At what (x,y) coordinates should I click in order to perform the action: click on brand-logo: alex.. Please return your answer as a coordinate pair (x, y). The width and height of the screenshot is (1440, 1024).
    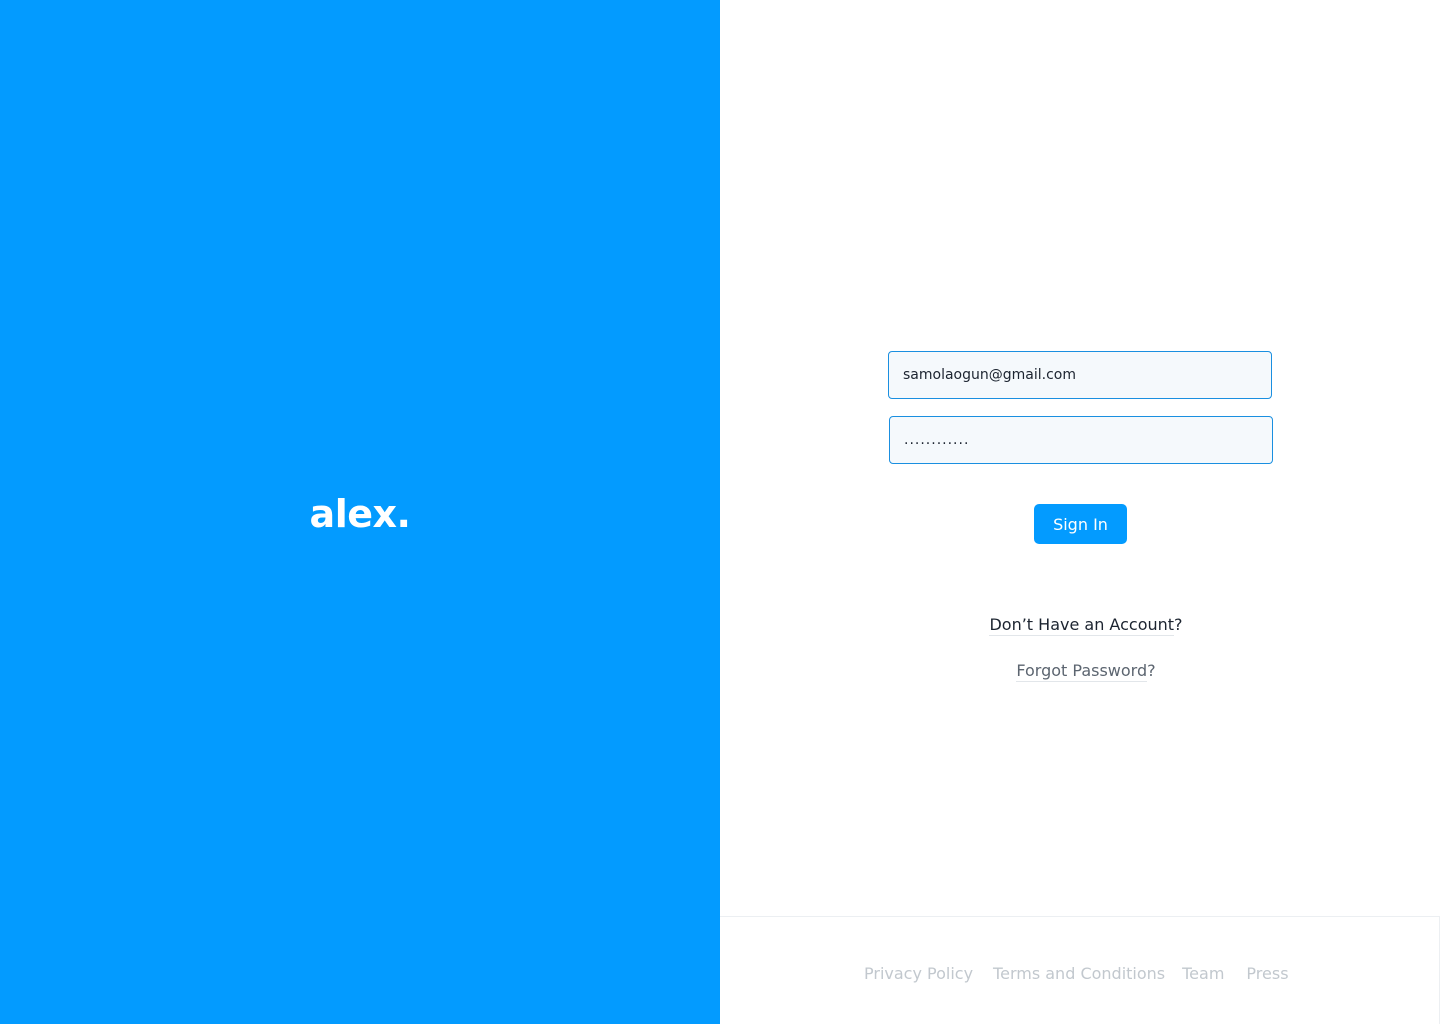
    Looking at the image, I should click on (360, 513).